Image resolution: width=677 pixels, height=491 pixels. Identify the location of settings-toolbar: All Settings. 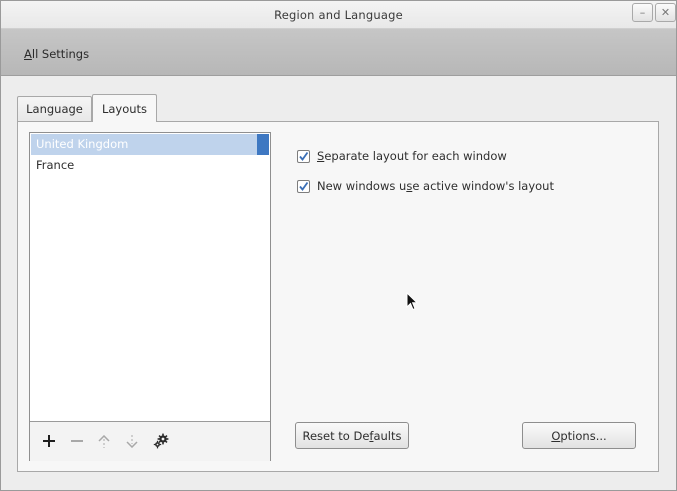
(338, 52).